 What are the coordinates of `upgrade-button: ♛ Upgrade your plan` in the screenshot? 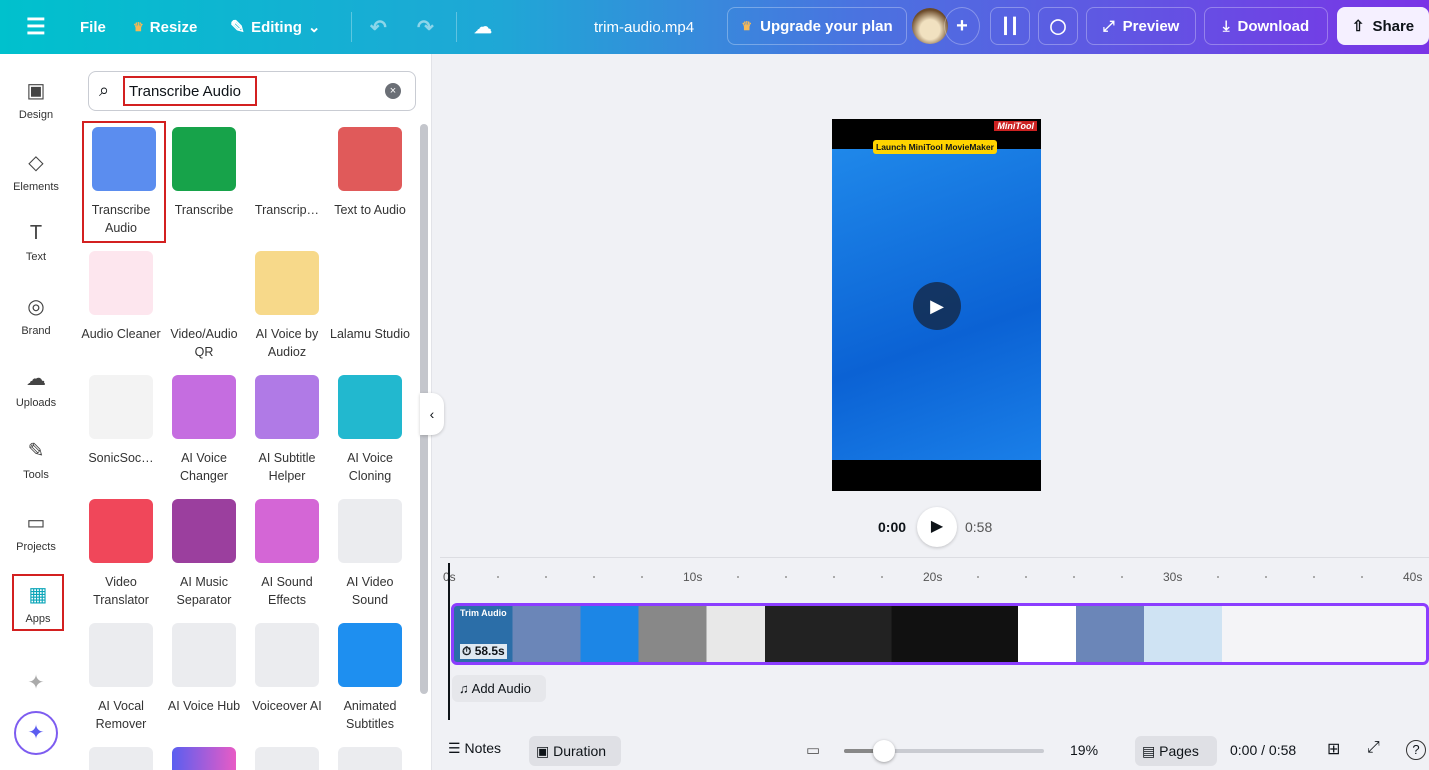 It's located at (817, 26).